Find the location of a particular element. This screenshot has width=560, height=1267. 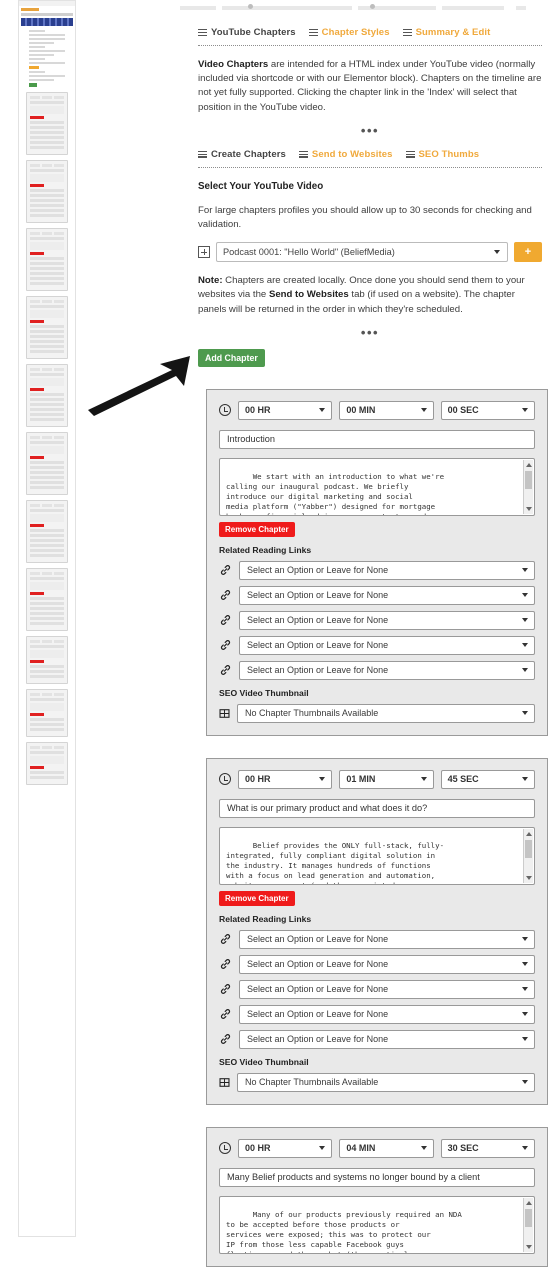

chapter-time-row: 00 HR 01 MIN 45 SEC is located at coordinates (377, 779).